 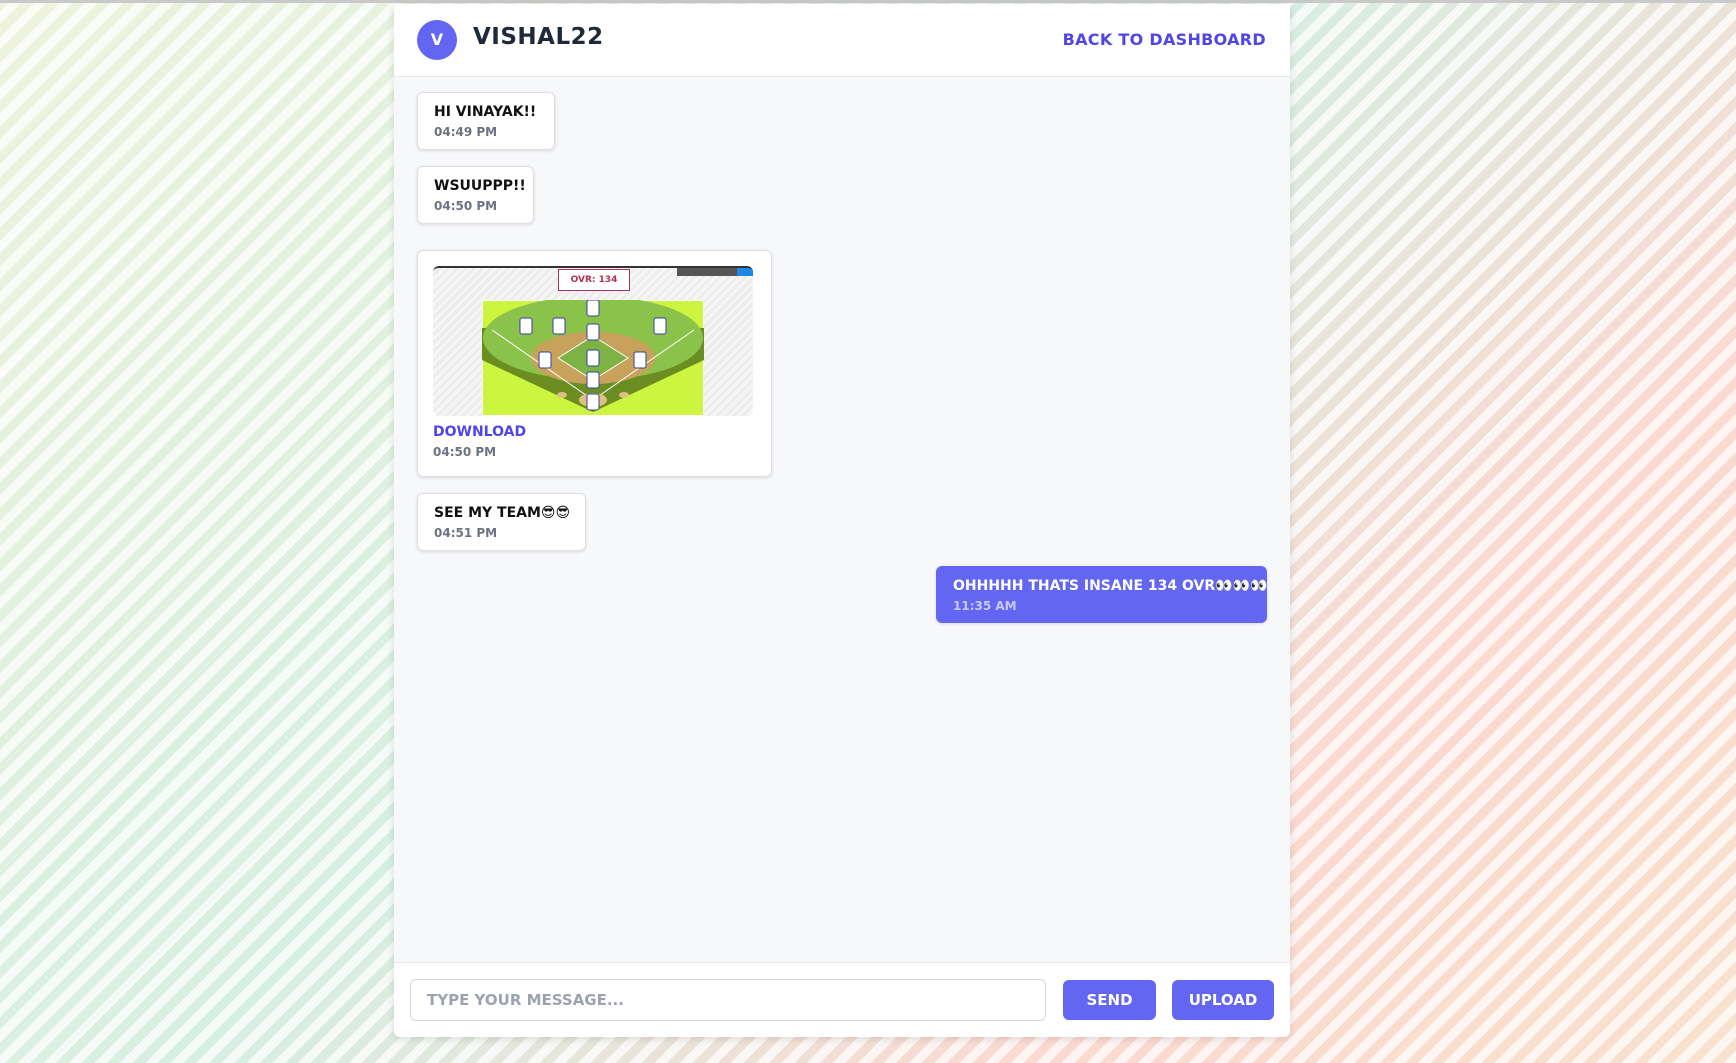 What do you see at coordinates (593, 358) in the screenshot?
I see `baseball-field-graphic` at bounding box center [593, 358].